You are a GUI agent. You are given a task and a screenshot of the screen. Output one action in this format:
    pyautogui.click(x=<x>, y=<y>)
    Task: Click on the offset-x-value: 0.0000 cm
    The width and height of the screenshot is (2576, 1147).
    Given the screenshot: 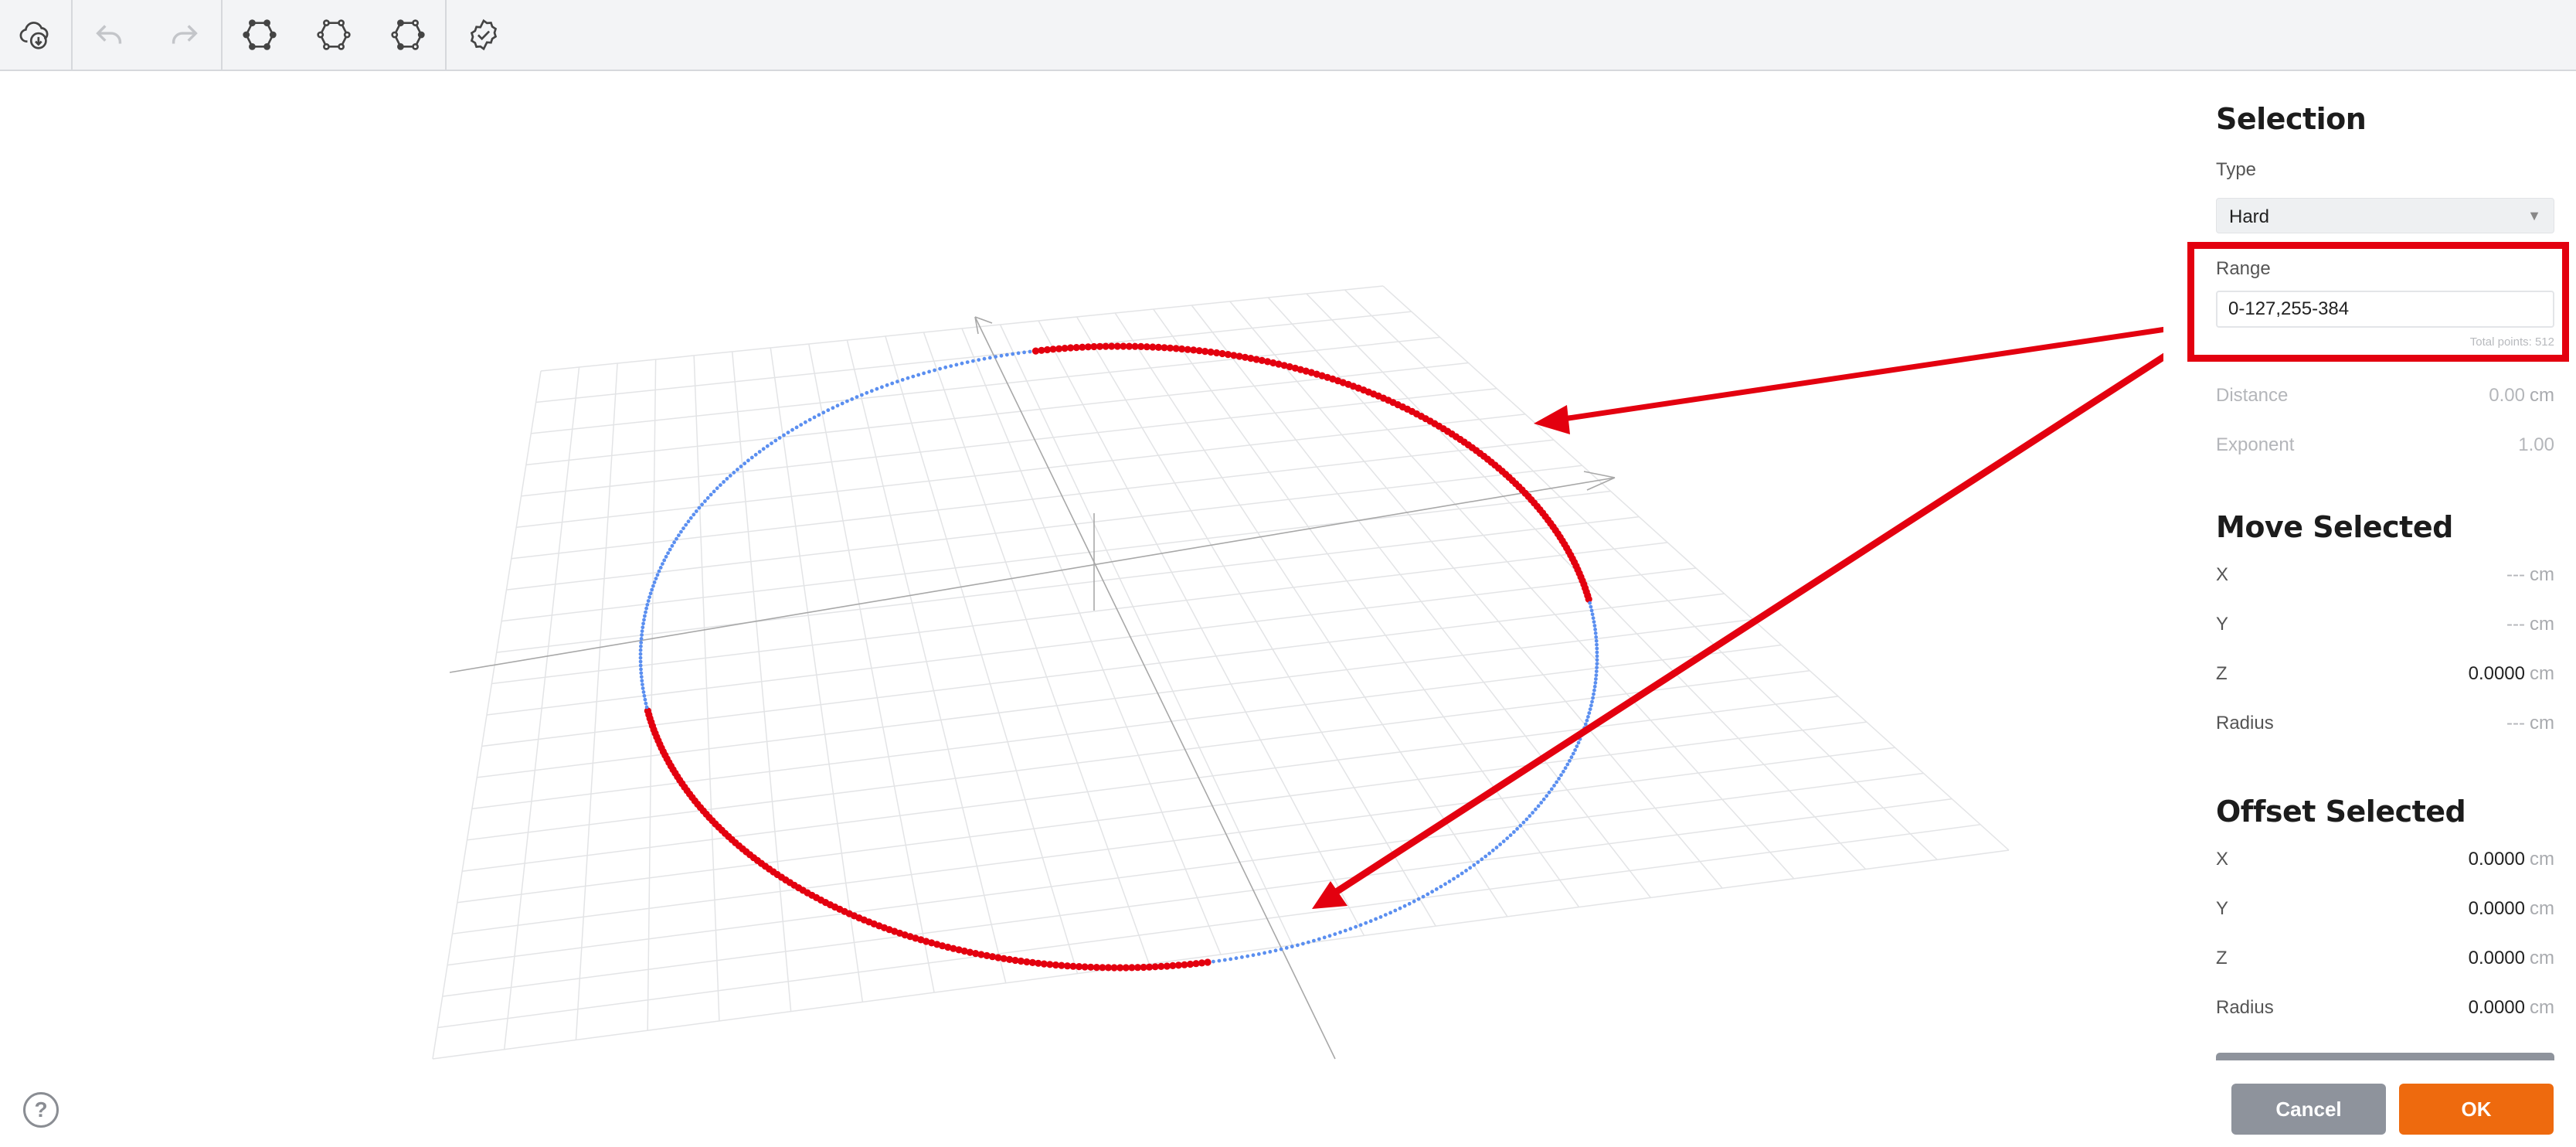 What is the action you would take?
    pyautogui.click(x=2511, y=859)
    